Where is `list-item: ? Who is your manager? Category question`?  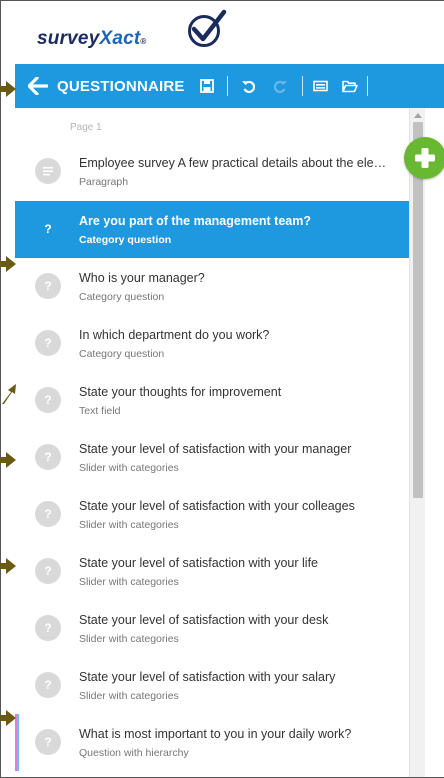 list-item: ? Who is your manager? Category question is located at coordinates (212, 286).